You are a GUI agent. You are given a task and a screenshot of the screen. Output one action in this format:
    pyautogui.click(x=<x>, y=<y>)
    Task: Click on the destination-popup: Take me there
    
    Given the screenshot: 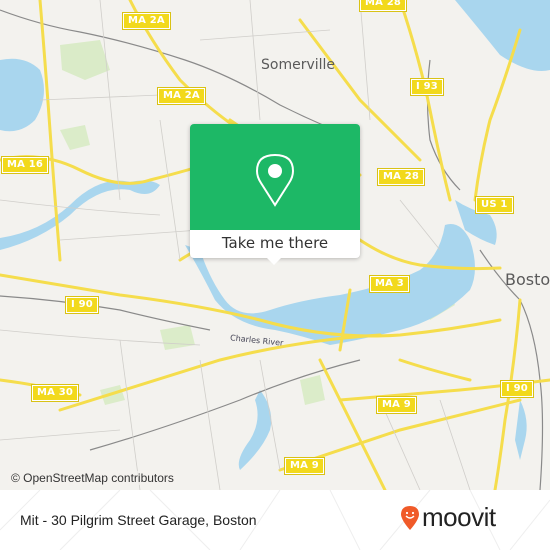 What is the action you would take?
    pyautogui.click(x=275, y=194)
    